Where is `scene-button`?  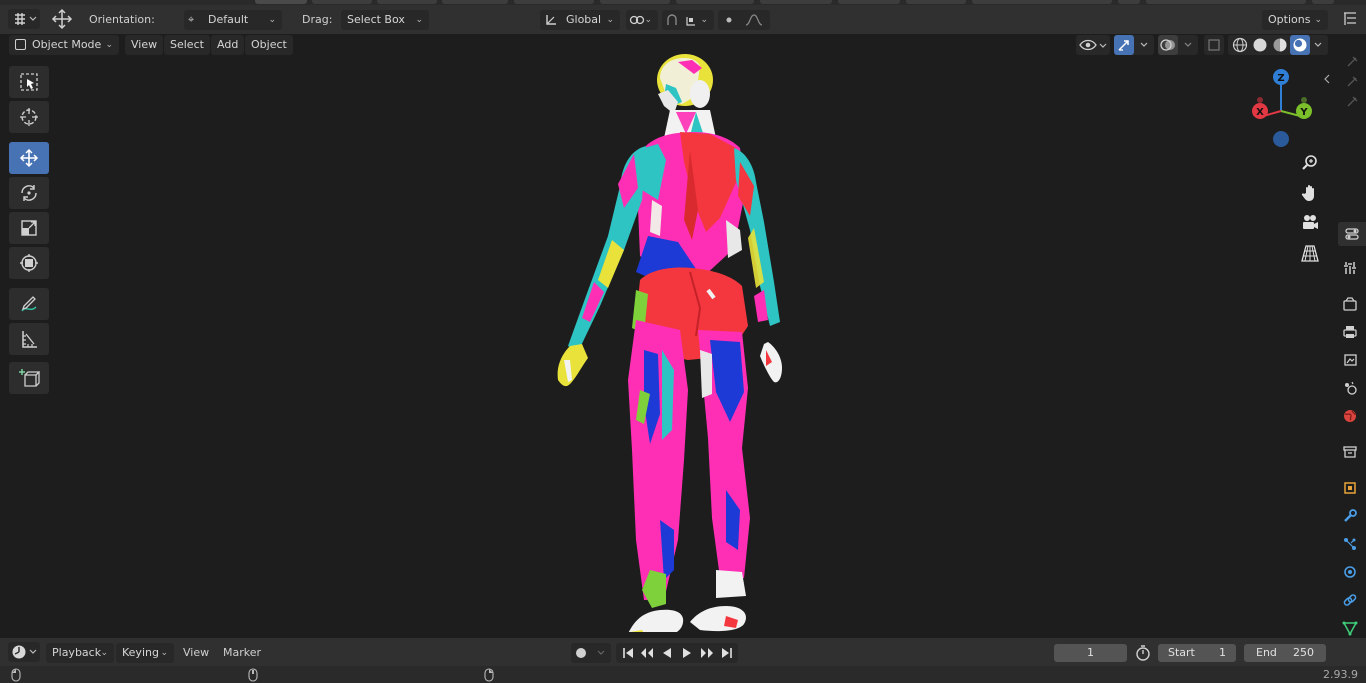
scene-button is located at coordinates (1129, 2).